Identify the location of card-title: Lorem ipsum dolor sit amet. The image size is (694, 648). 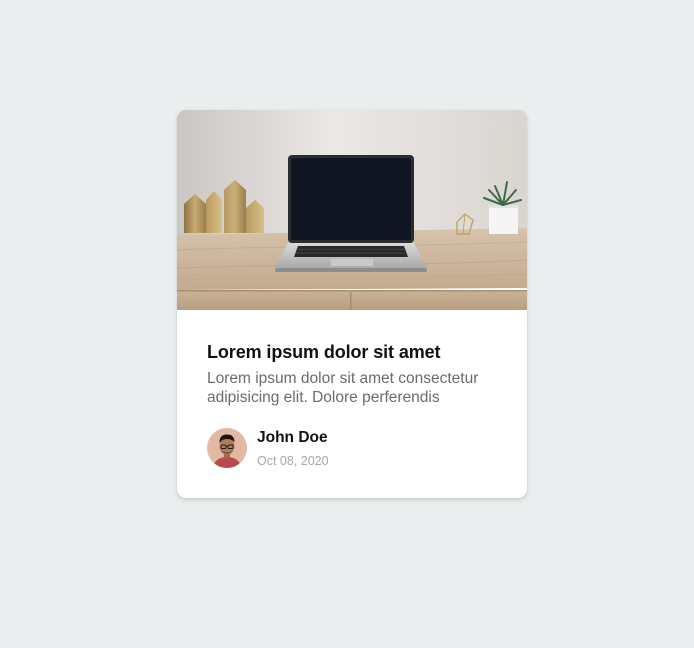
(357, 352).